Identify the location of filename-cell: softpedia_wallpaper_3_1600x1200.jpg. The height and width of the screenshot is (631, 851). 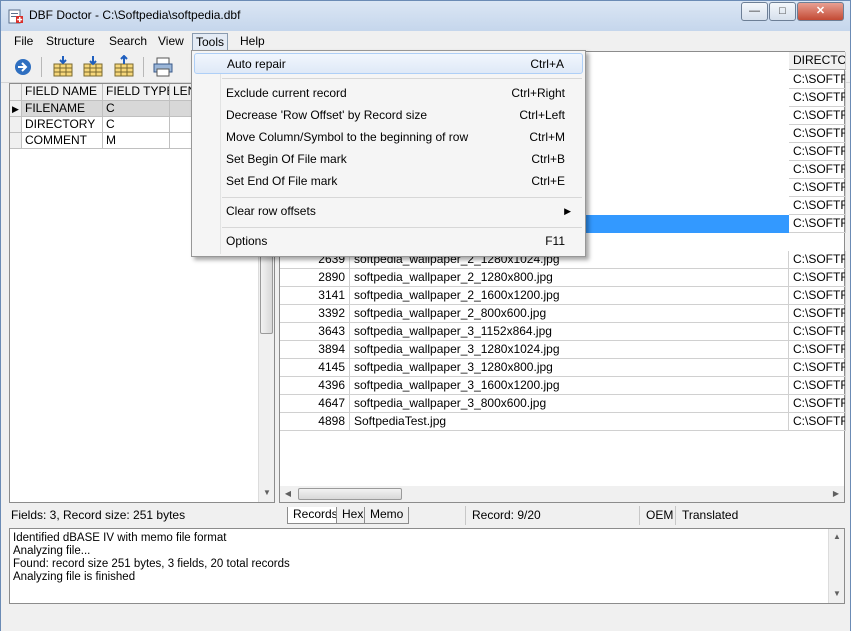
(569, 386).